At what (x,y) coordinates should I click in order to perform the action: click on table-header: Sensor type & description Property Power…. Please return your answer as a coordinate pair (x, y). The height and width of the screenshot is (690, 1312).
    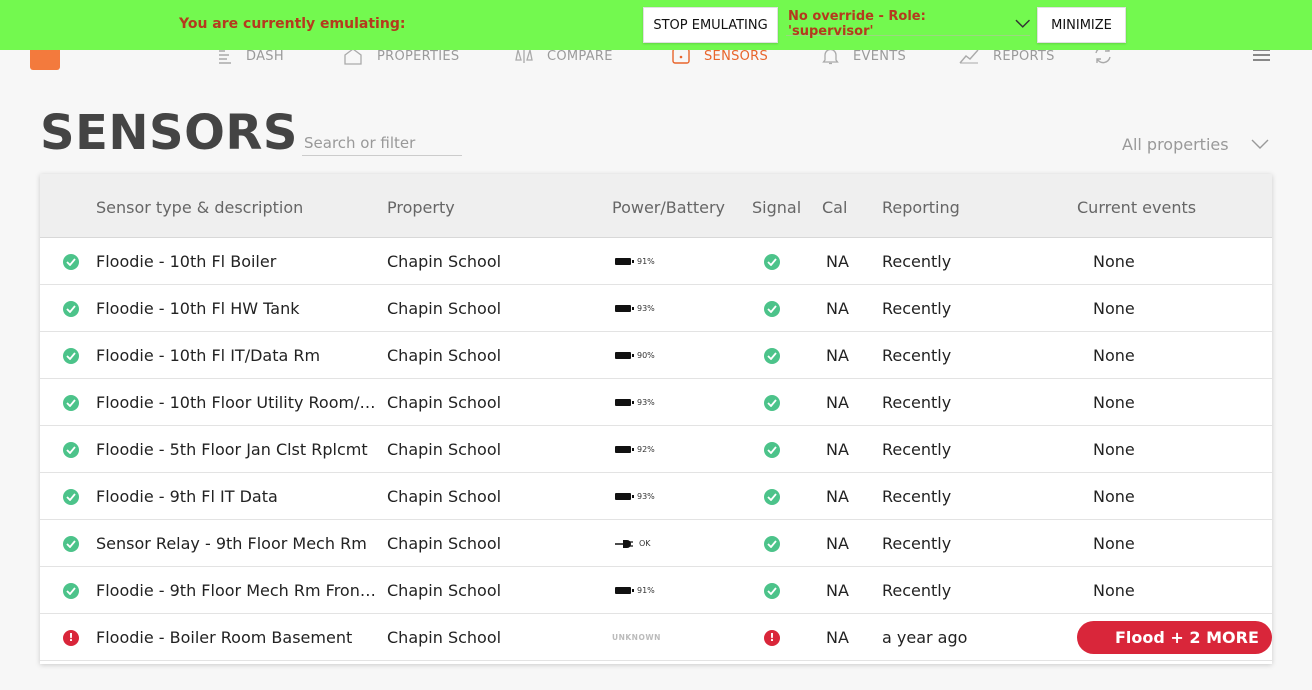
    Looking at the image, I should click on (656, 206).